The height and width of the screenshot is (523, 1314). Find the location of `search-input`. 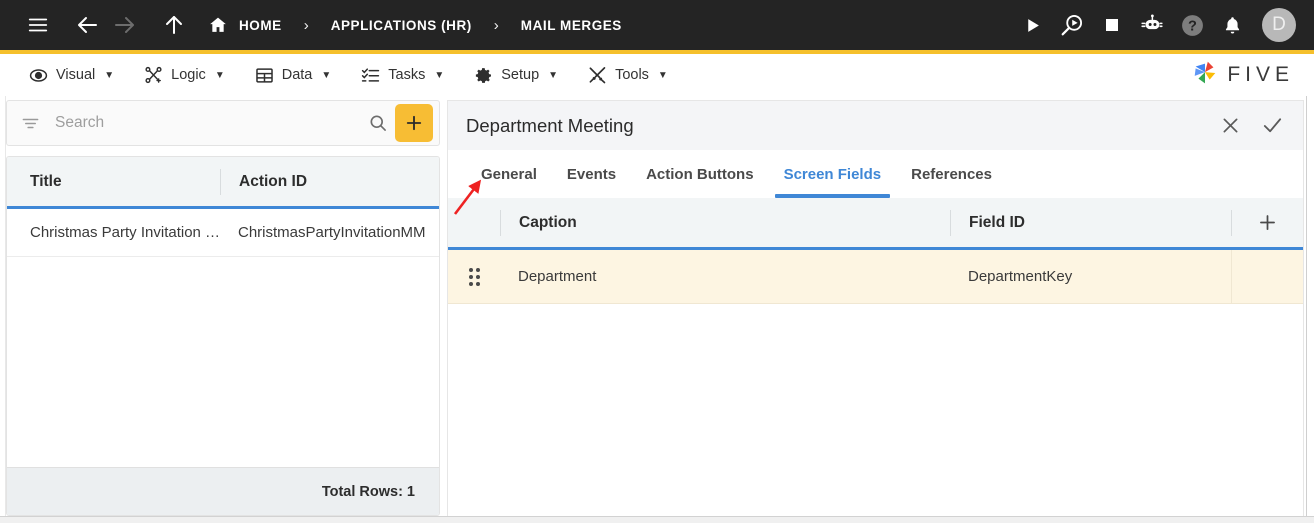

search-input is located at coordinates (201, 123).